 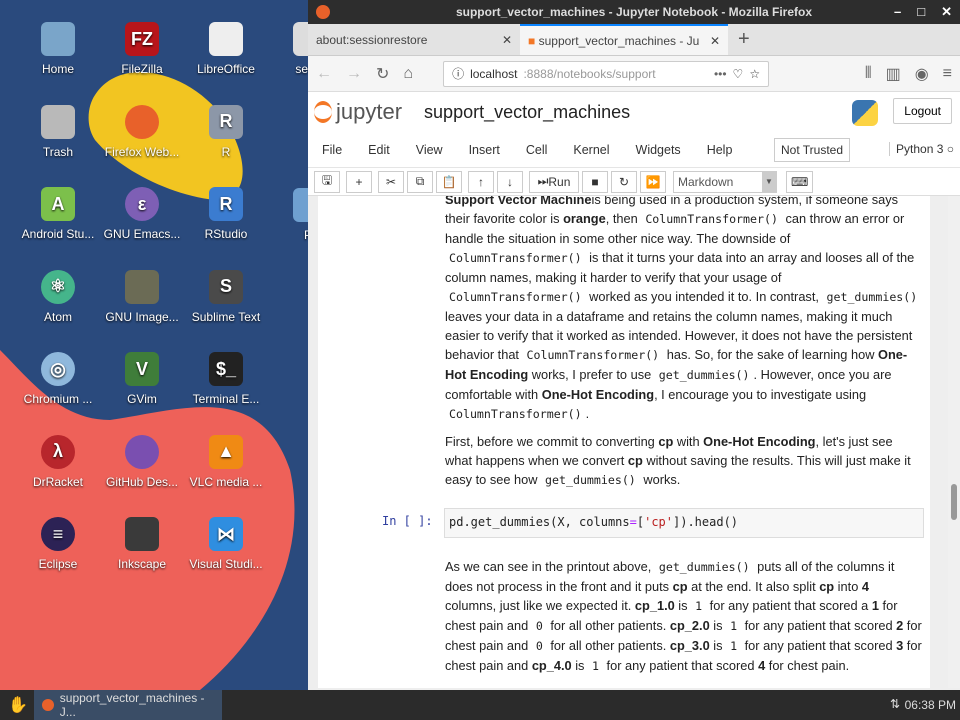 I want to click on desktop-icon: ≡ Eclipse, so click(x=58, y=544).